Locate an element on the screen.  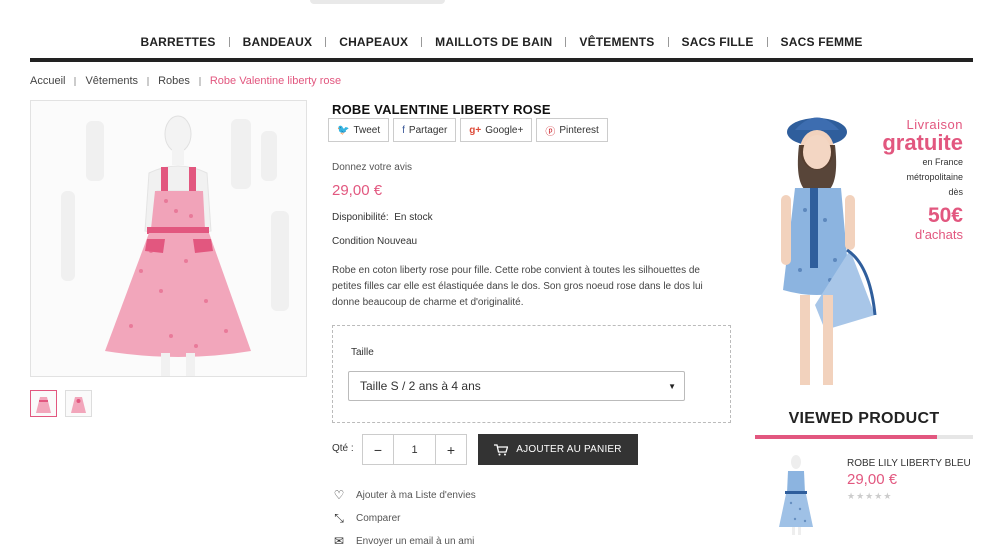
nav-item-barrettes: BARRETTES is located at coordinates (177, 42).